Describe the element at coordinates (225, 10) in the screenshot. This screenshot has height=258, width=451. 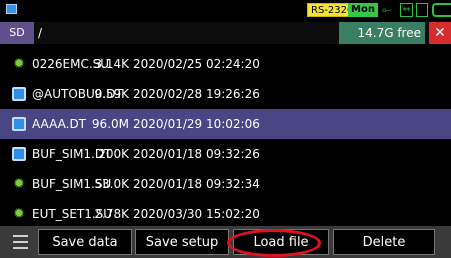
I see `status-bar: RS-232C Mon ⟜ ⇔` at that location.